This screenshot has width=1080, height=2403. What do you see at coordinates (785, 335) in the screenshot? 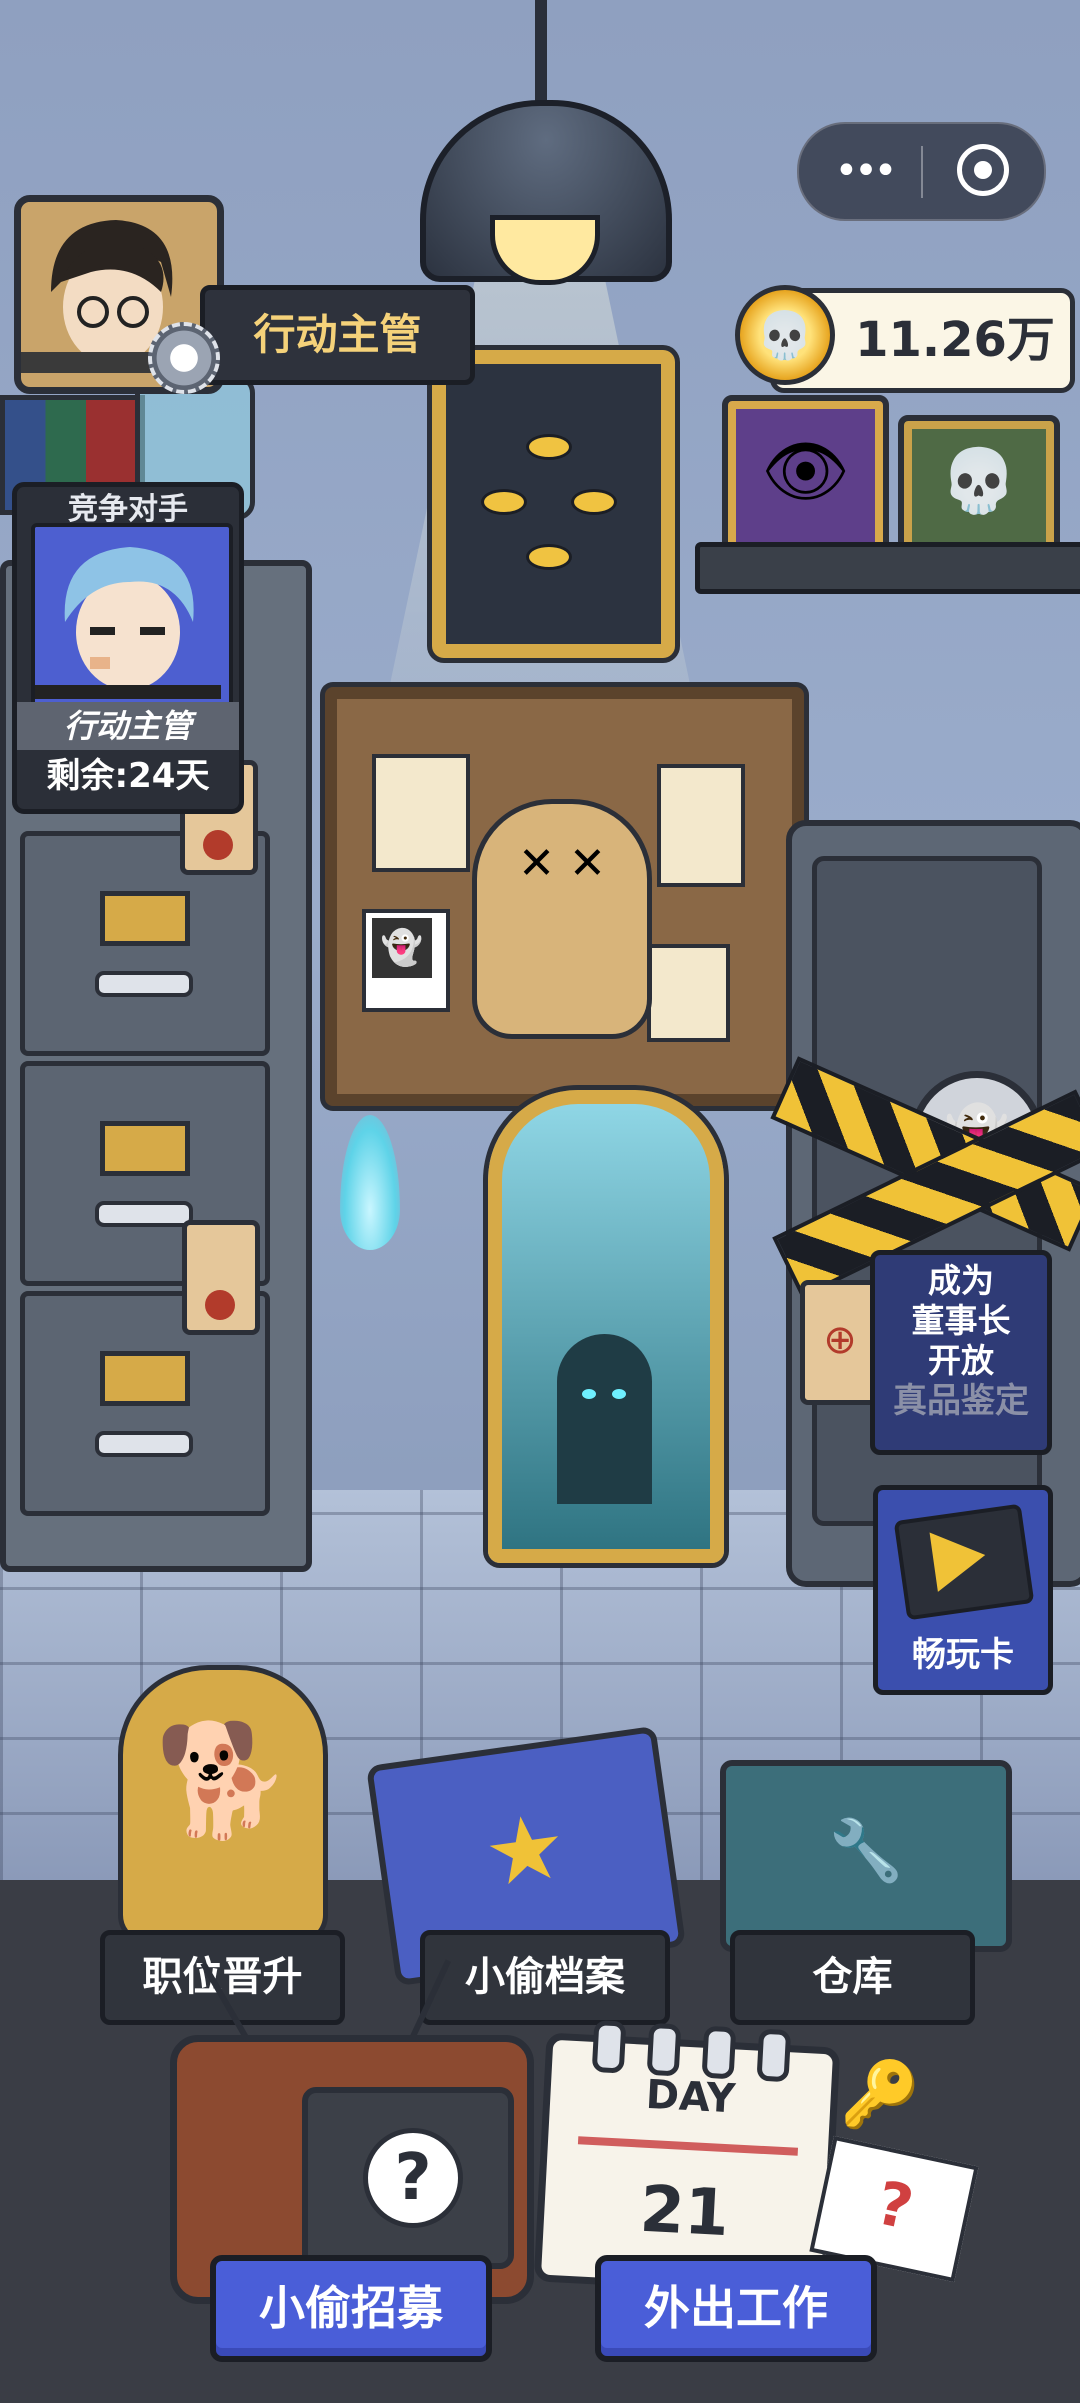
I see `skull-coin-icon: 💀` at bounding box center [785, 335].